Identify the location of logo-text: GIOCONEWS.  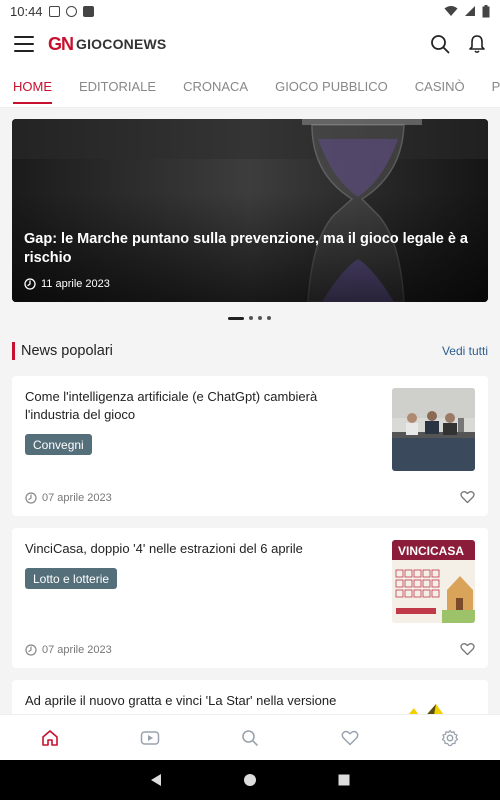
(121, 44).